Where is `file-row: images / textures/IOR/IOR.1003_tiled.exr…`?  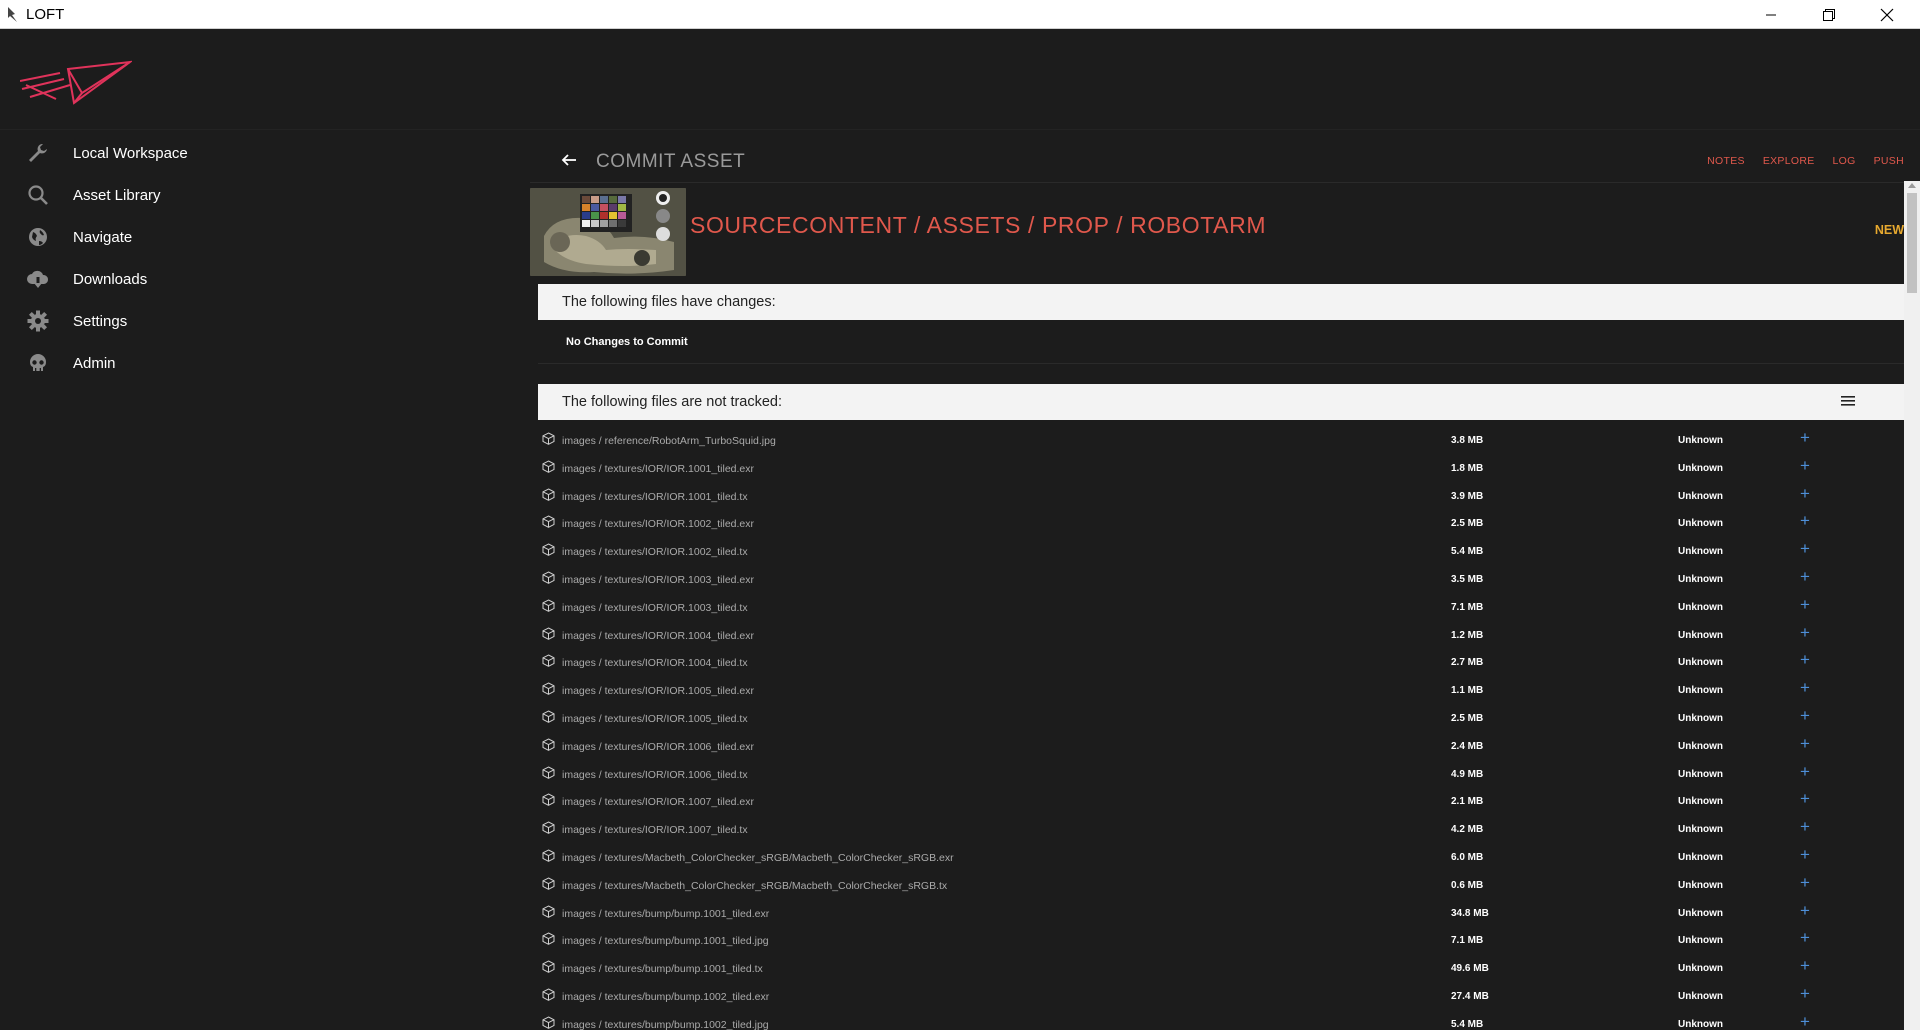
file-row: images / textures/IOR/IOR.1003_tiled.exr… is located at coordinates (1221, 579).